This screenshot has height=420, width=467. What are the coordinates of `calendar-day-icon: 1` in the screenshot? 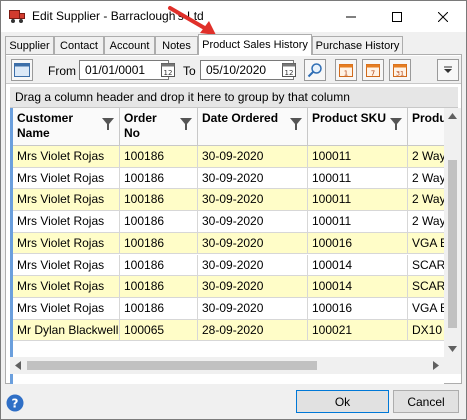 It's located at (346, 71).